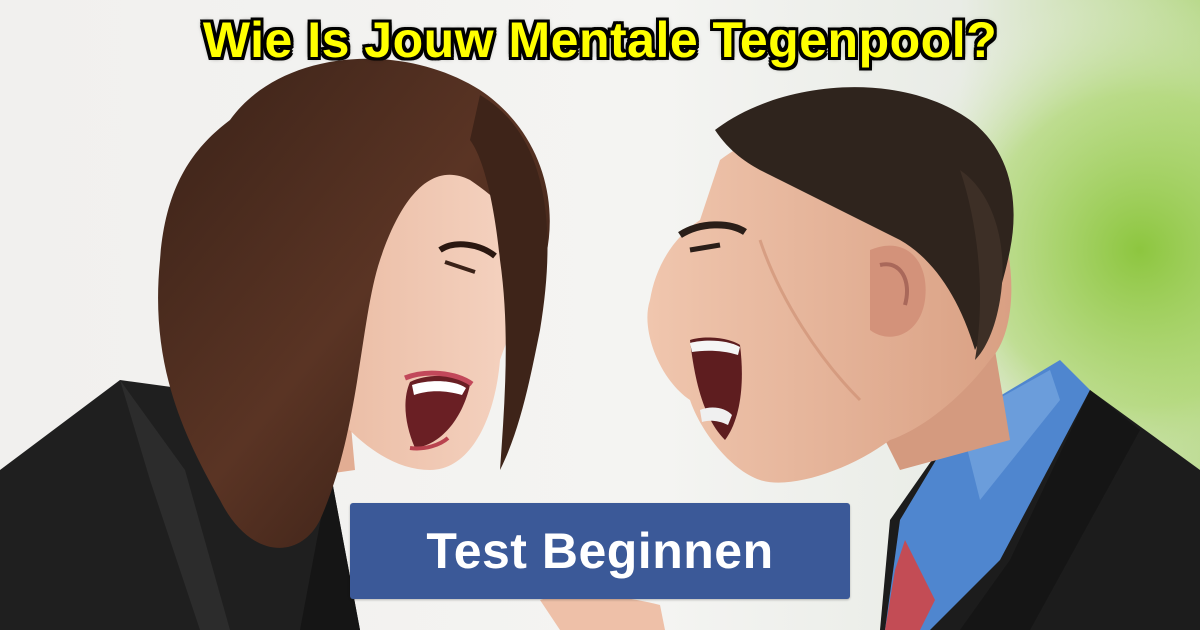  What do you see at coordinates (600, 40) in the screenshot?
I see `page-title: Wie Is Jouw Mentale Tegenpool?` at bounding box center [600, 40].